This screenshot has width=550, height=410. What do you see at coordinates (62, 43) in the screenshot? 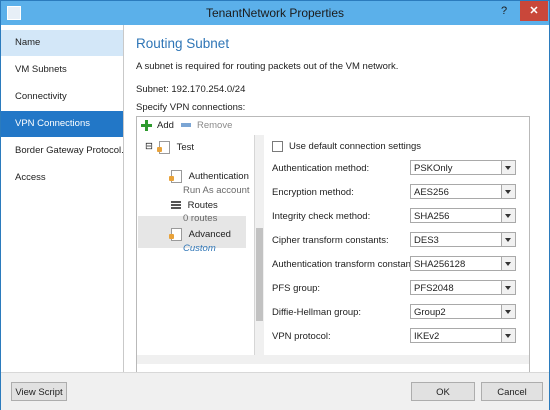
I see `sidebar-item-name: Name` at bounding box center [62, 43].